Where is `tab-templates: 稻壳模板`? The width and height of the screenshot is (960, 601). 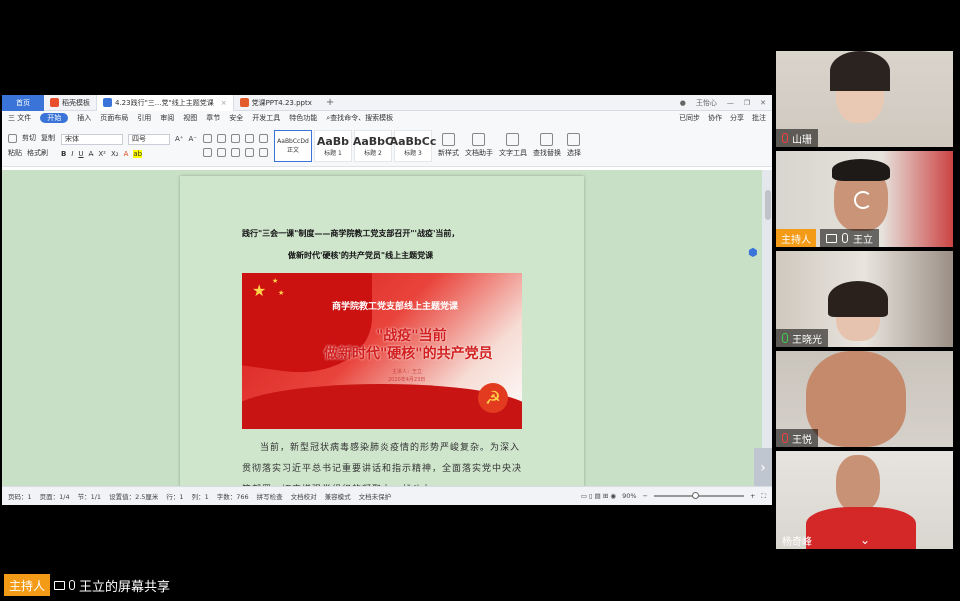 tab-templates: 稻壳模板 is located at coordinates (70, 103).